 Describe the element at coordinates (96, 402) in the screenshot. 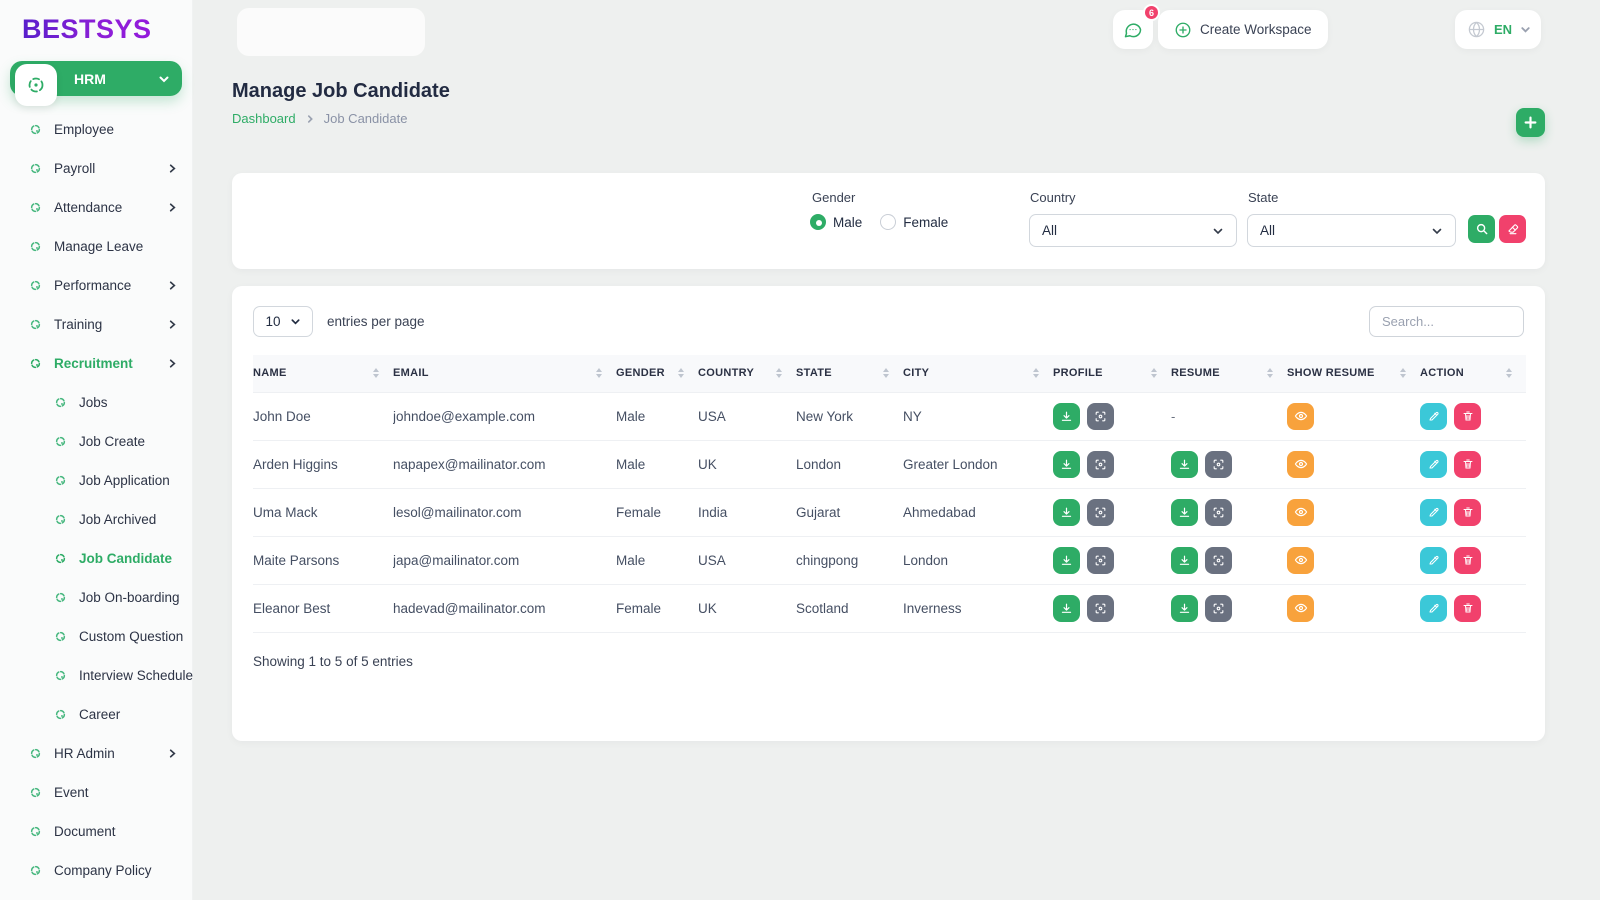

I see `sidebar-item-jobs: Jobs` at that location.